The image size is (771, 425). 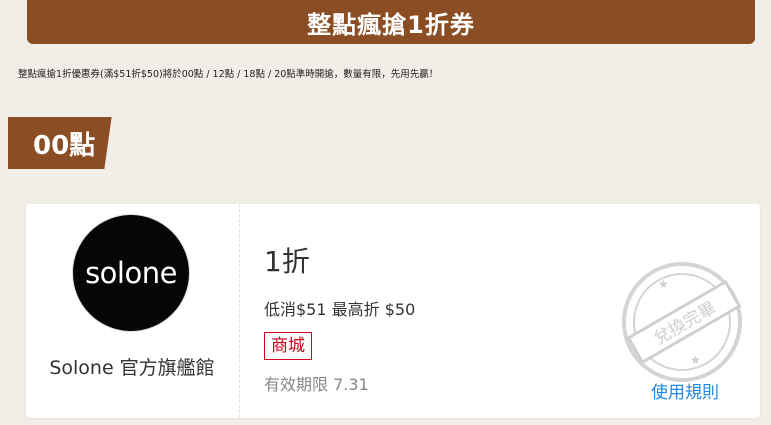 I want to click on page-title: 整點瘋搶1折券, so click(x=391, y=24).